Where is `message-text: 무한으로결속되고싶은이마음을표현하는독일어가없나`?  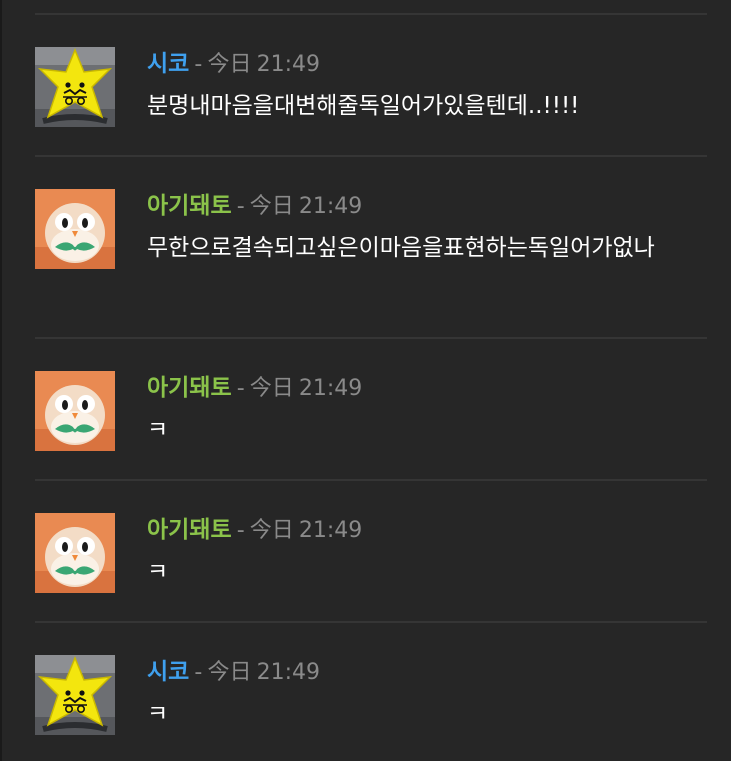
message-text: 무한으로결속되고싶은이마음을표현하는독일어가없나 is located at coordinates (401, 248).